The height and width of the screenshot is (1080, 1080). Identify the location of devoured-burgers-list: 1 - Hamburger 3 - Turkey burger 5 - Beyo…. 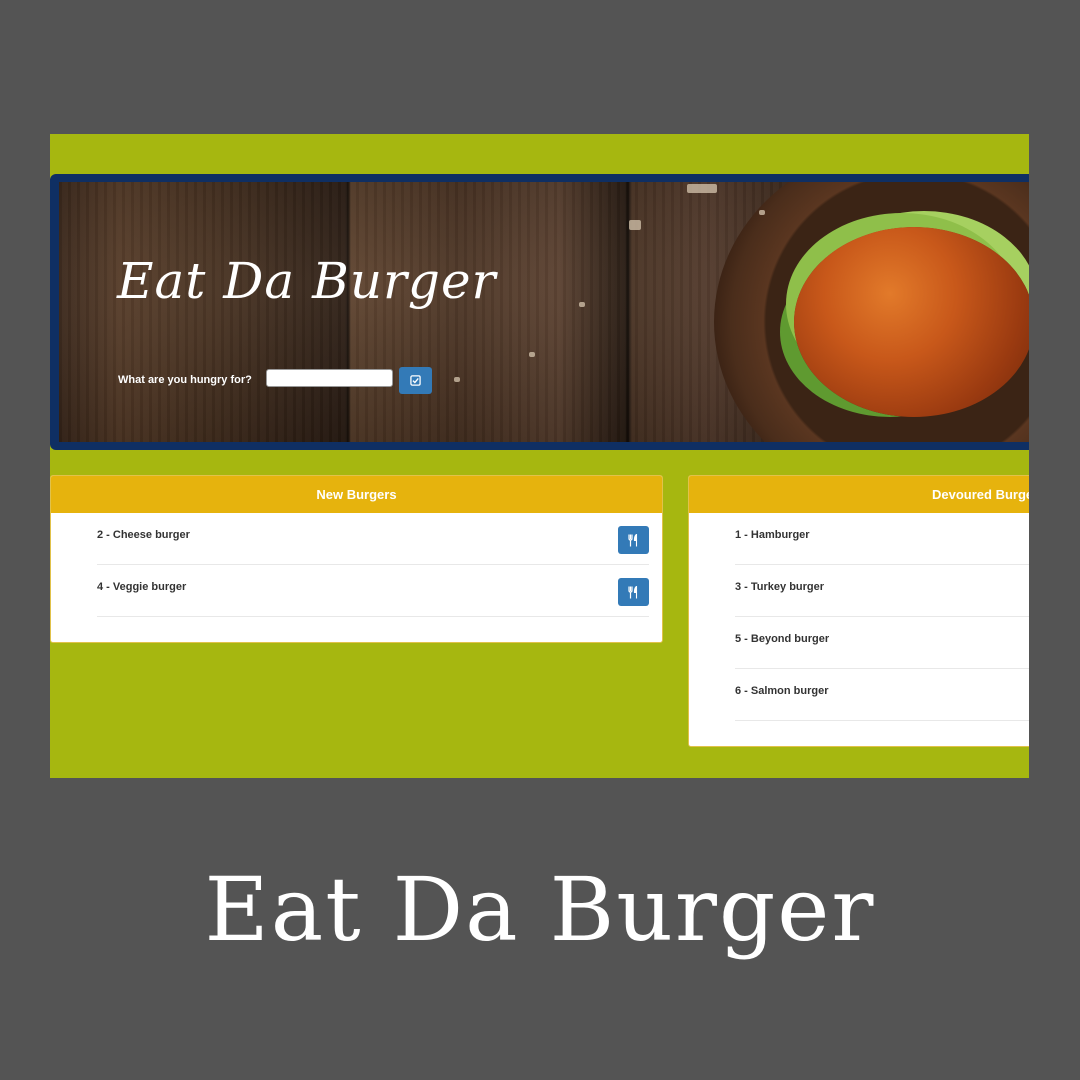
(859, 617).